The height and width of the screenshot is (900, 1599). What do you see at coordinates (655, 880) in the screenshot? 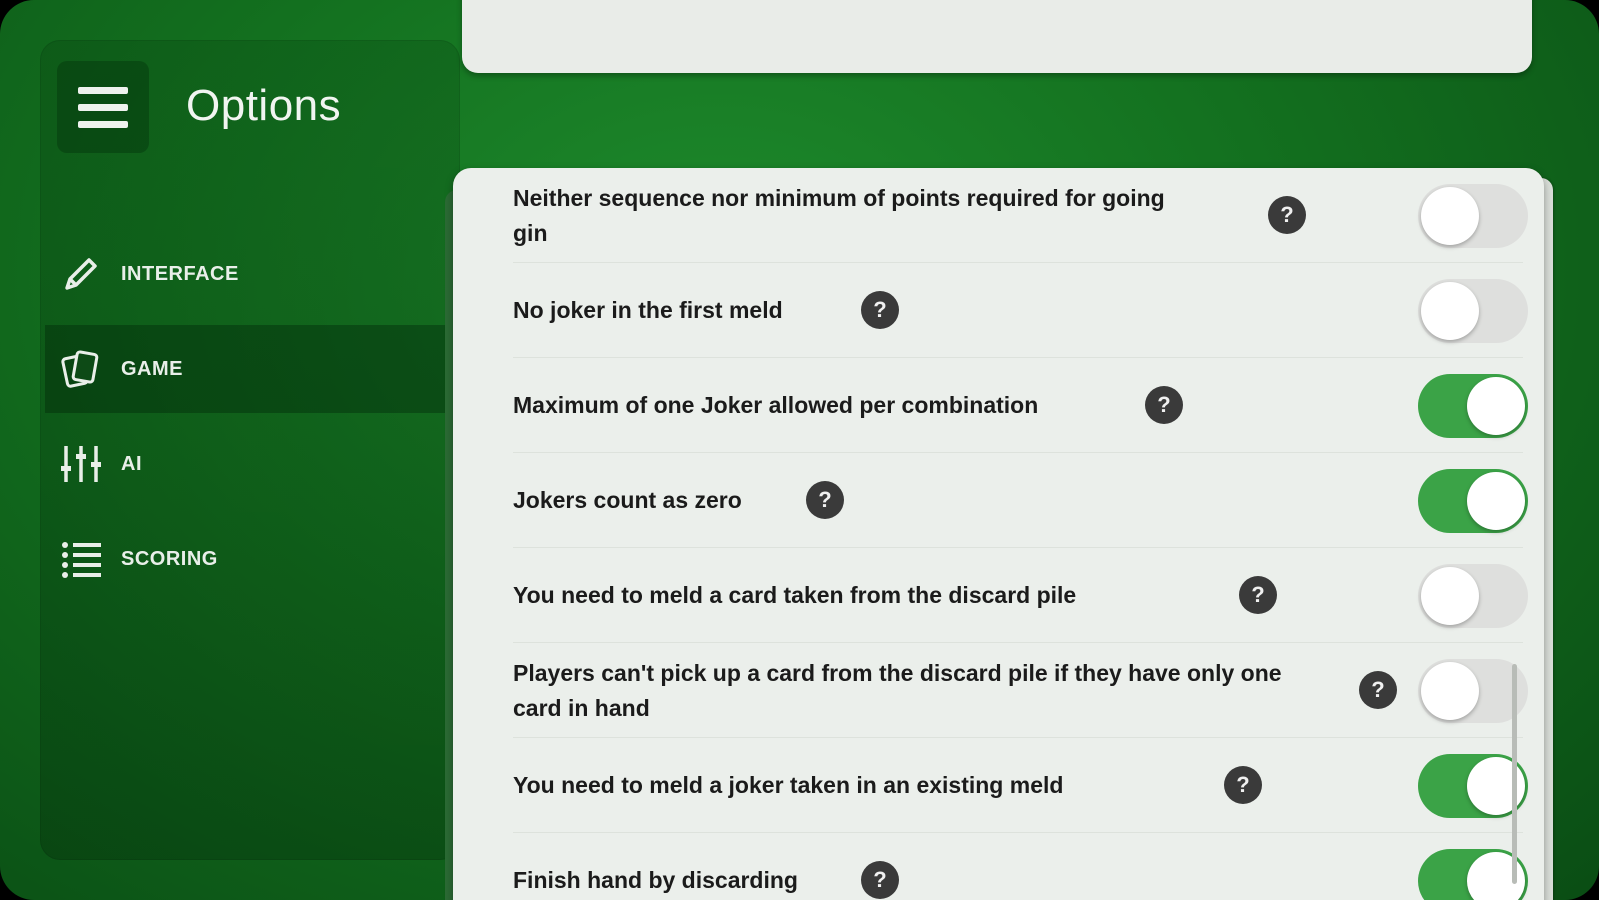
I see `setting-label: Finish hand by discarding` at bounding box center [655, 880].